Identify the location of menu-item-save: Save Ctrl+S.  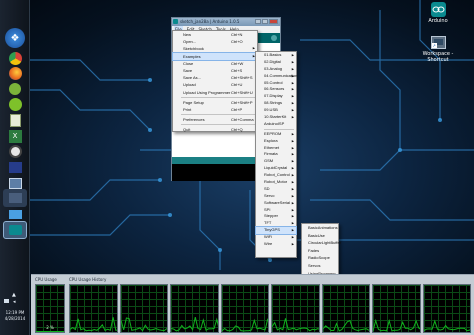
(215, 70).